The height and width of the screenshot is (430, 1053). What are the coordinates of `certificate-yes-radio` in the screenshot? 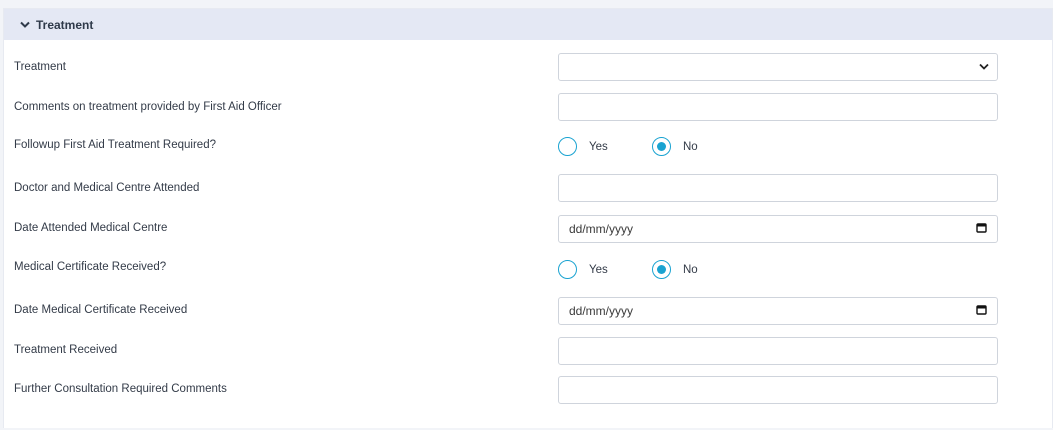 It's located at (567, 269).